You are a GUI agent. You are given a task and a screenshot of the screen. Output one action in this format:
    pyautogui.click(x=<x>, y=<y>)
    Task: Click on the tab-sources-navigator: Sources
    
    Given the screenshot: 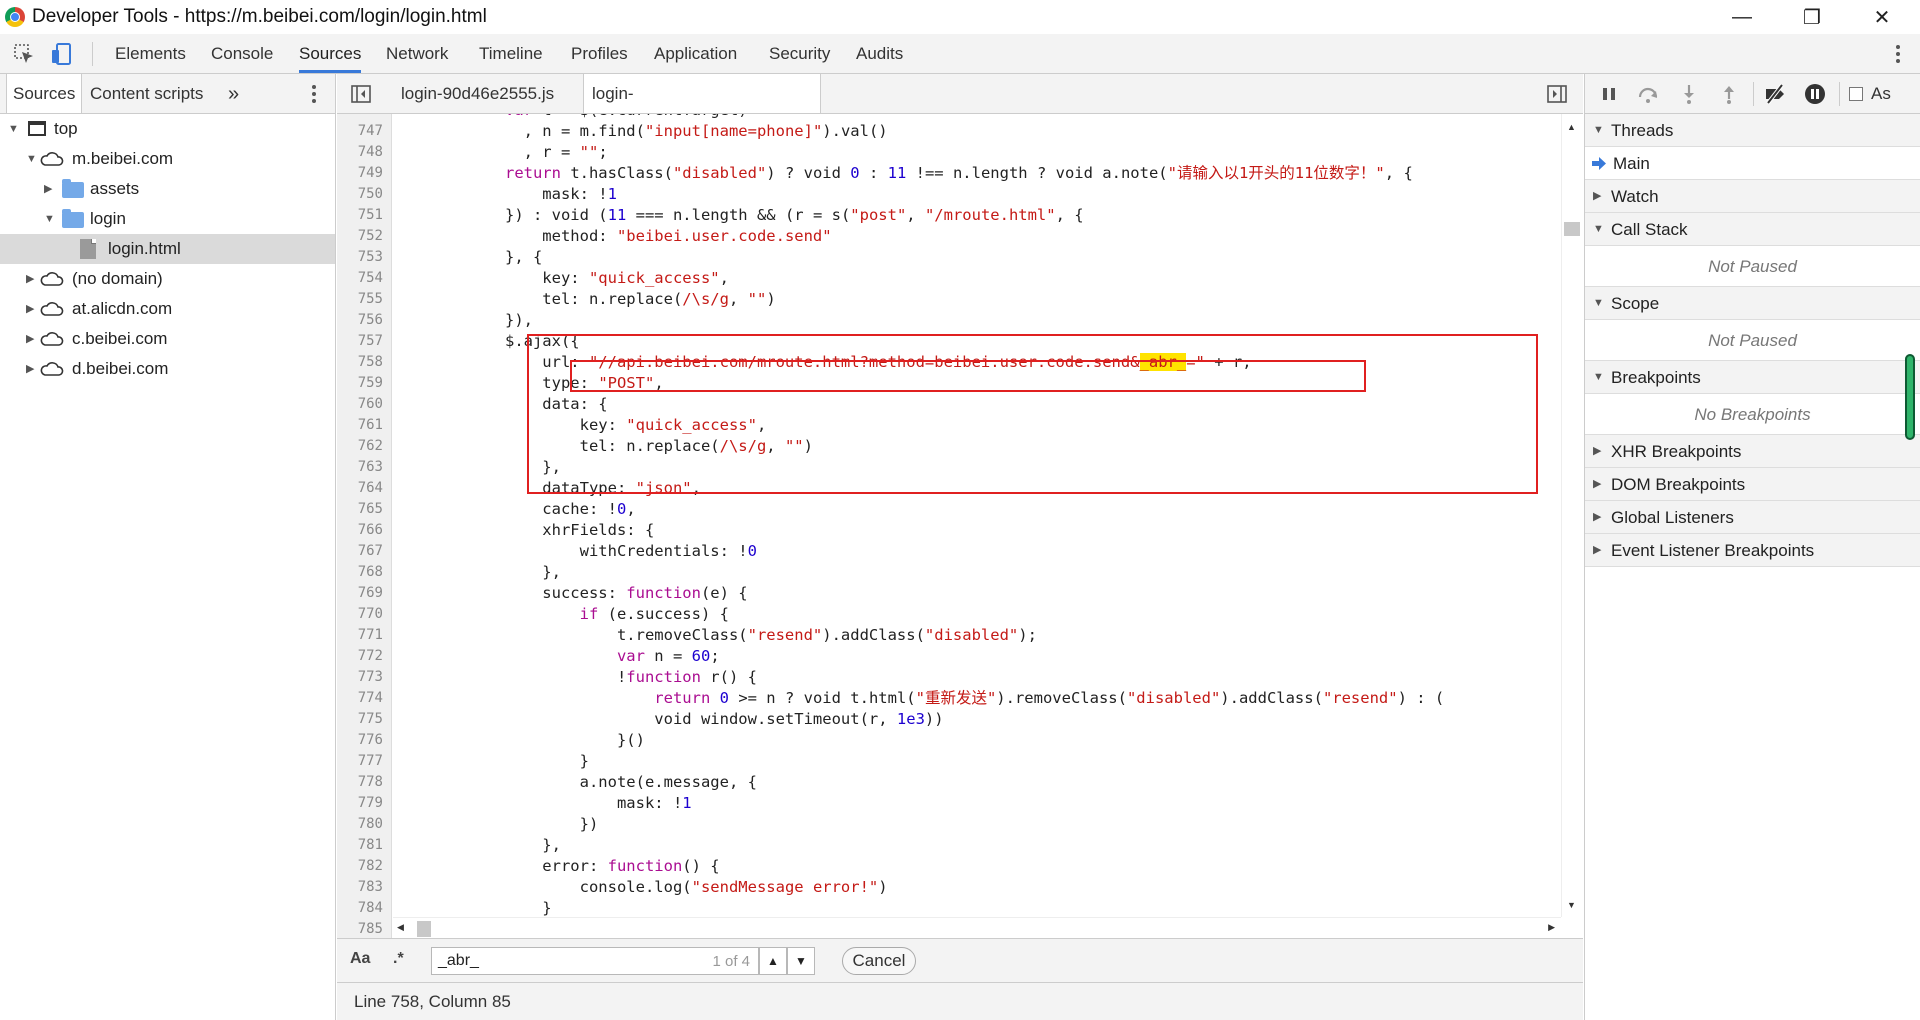 What is the action you would take?
    pyautogui.click(x=44, y=93)
    